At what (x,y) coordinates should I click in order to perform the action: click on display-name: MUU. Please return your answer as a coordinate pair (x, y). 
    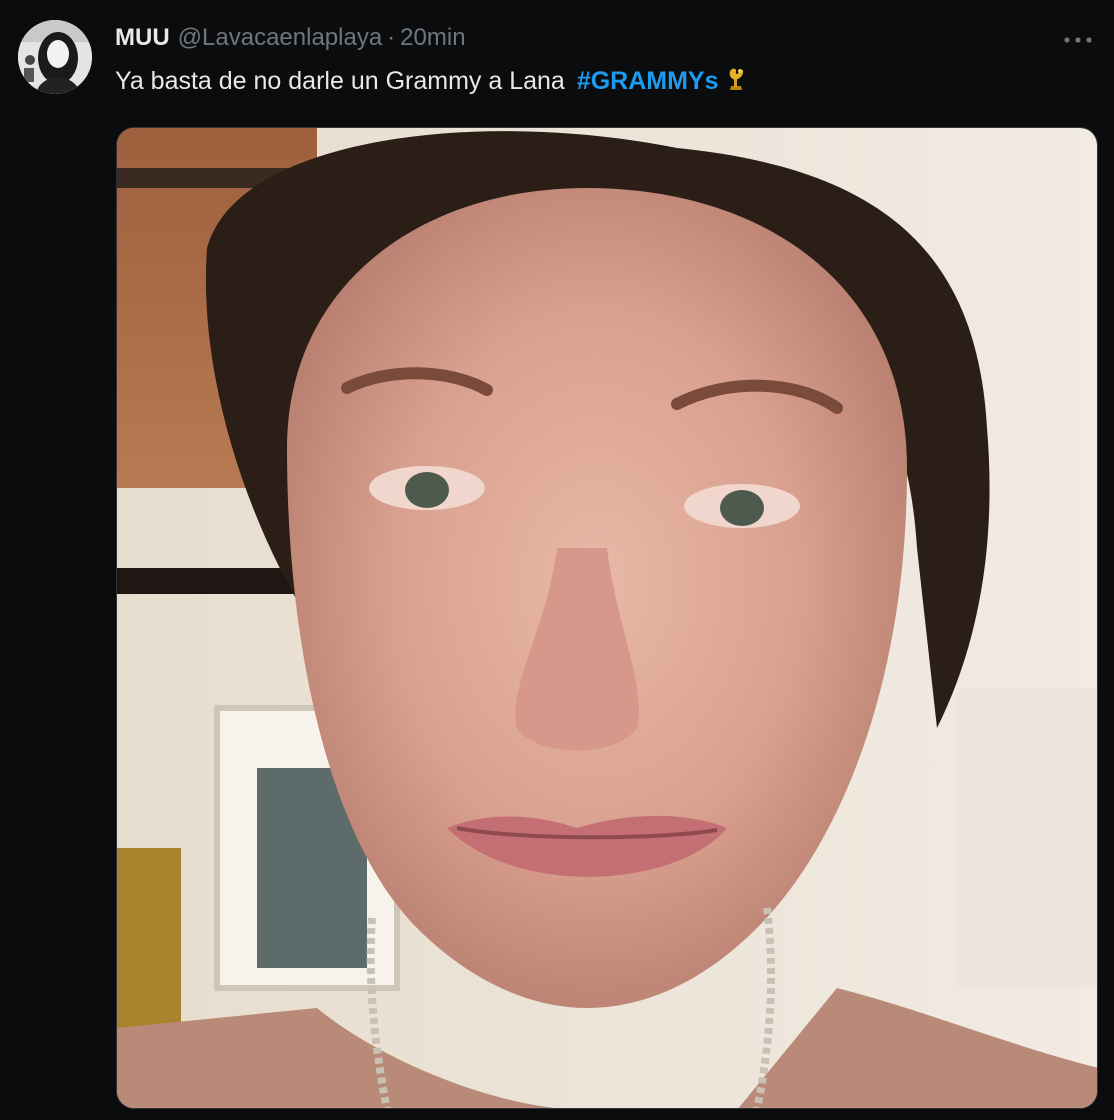
    Looking at the image, I should click on (142, 38).